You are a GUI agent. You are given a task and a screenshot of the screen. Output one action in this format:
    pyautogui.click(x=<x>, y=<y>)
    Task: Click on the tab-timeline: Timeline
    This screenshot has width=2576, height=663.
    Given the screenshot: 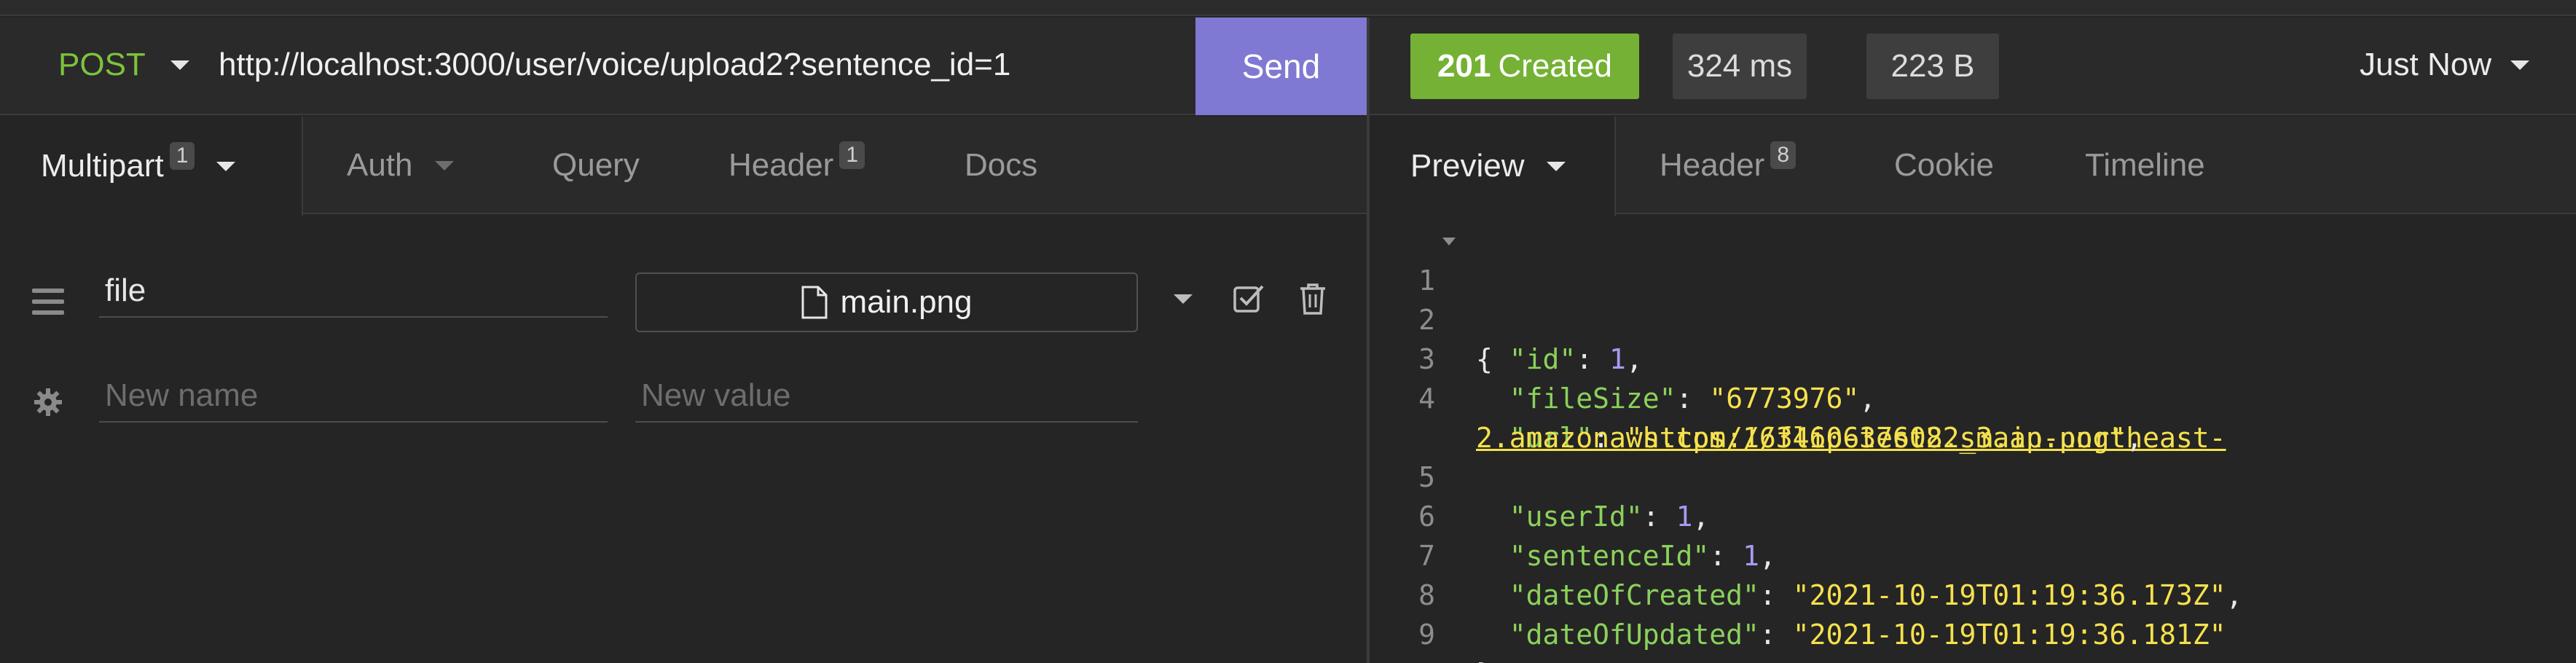 What is the action you would take?
    pyautogui.click(x=2145, y=165)
    